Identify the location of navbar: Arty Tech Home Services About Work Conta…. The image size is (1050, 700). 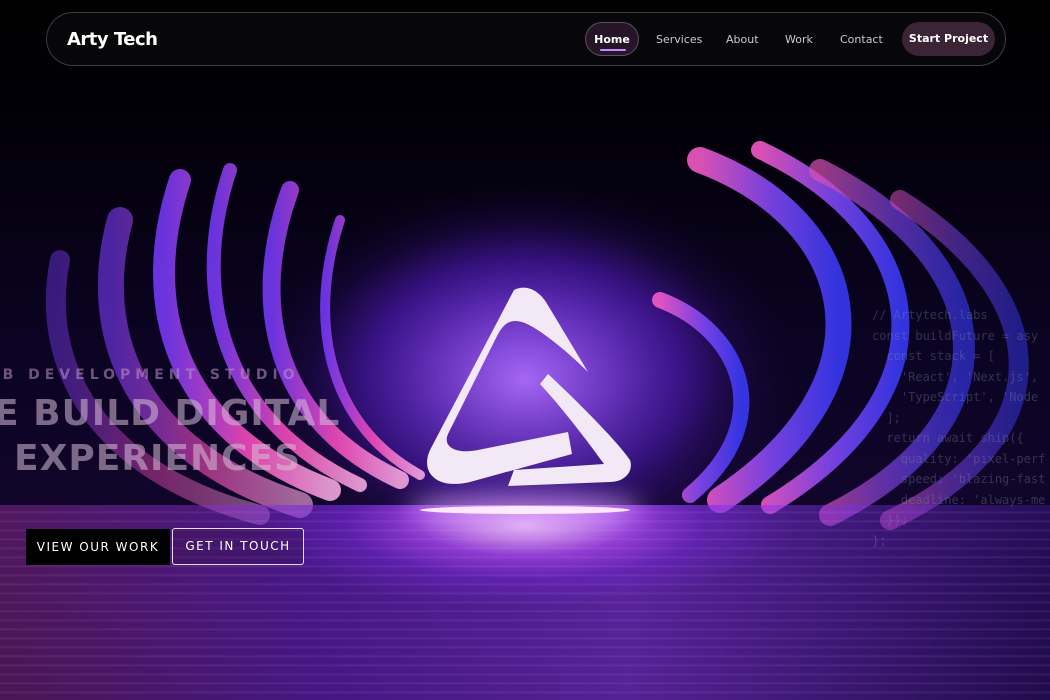
(526, 39).